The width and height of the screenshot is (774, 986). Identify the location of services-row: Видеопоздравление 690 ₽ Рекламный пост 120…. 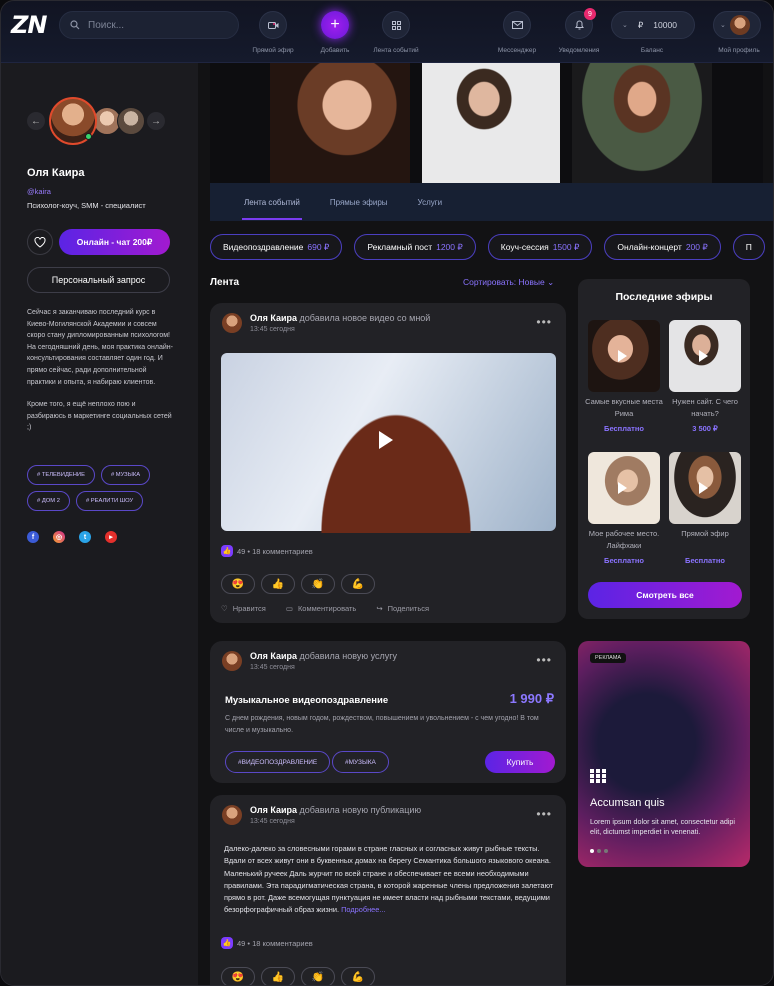
(487, 247).